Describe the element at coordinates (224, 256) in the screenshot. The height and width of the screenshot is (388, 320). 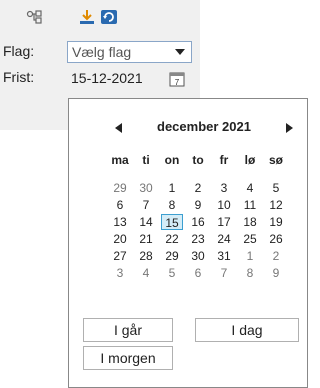
I see `calendar-day: 31` at that location.